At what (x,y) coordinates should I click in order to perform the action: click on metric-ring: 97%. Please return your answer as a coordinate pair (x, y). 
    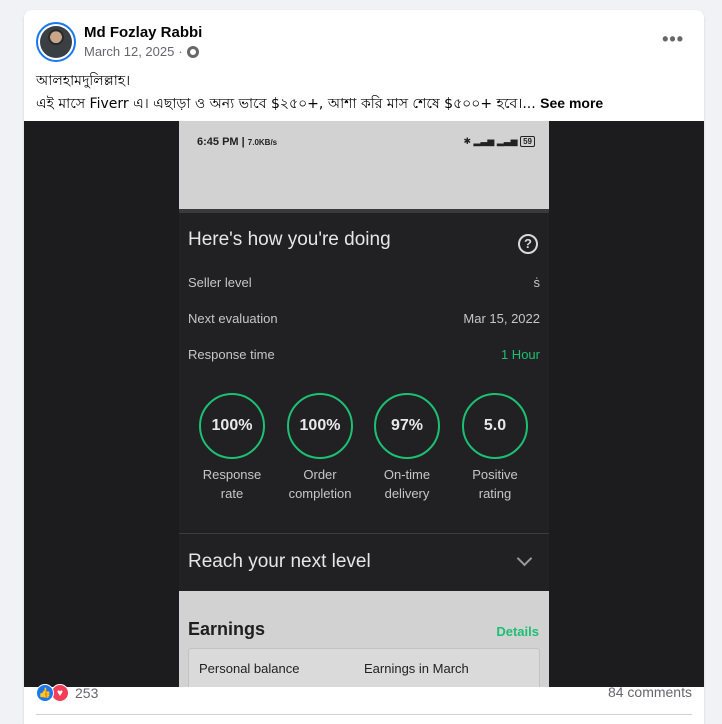
    Looking at the image, I should click on (407, 426).